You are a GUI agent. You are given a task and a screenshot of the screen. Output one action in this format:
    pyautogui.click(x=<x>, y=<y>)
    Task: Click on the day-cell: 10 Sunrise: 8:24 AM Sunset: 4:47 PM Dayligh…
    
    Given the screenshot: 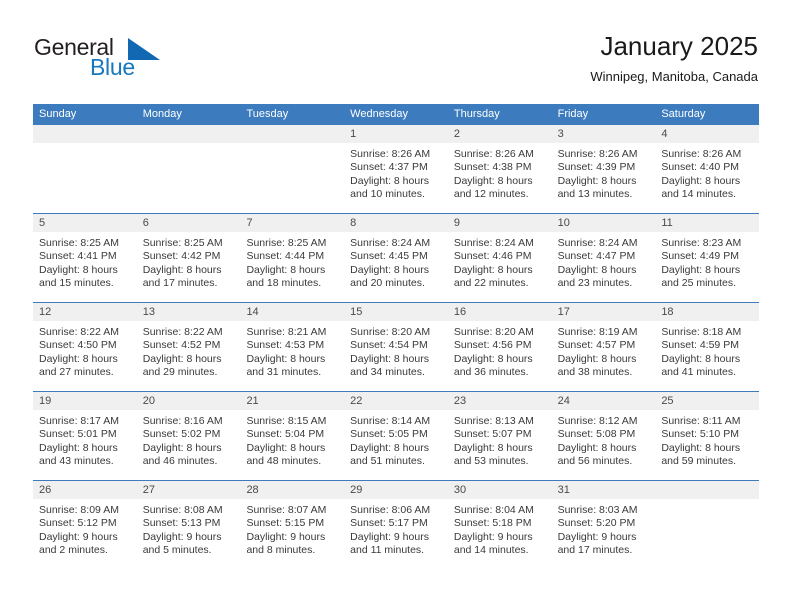 What is the action you would take?
    pyautogui.click(x=603, y=258)
    